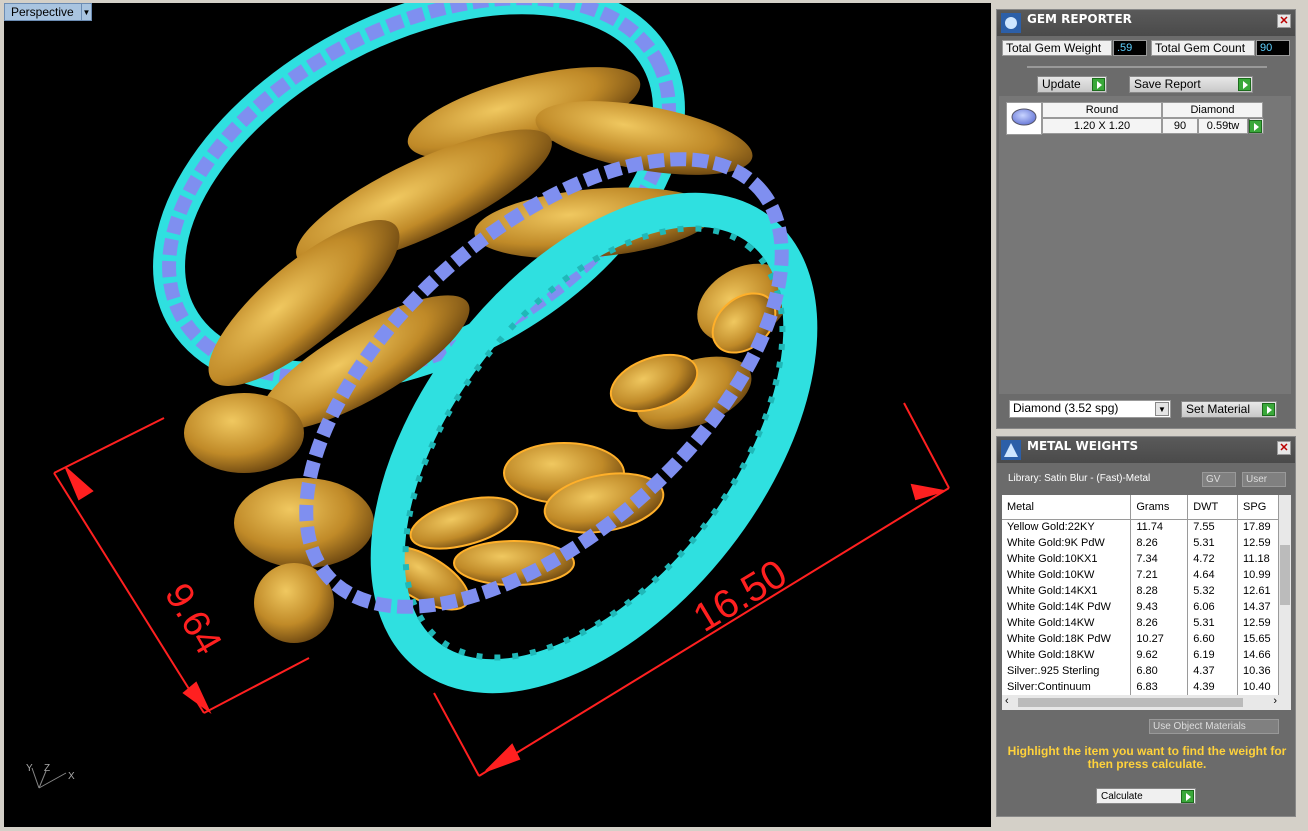  Describe the element at coordinates (1024, 118) in the screenshot. I see `gem-thumbnail` at that location.